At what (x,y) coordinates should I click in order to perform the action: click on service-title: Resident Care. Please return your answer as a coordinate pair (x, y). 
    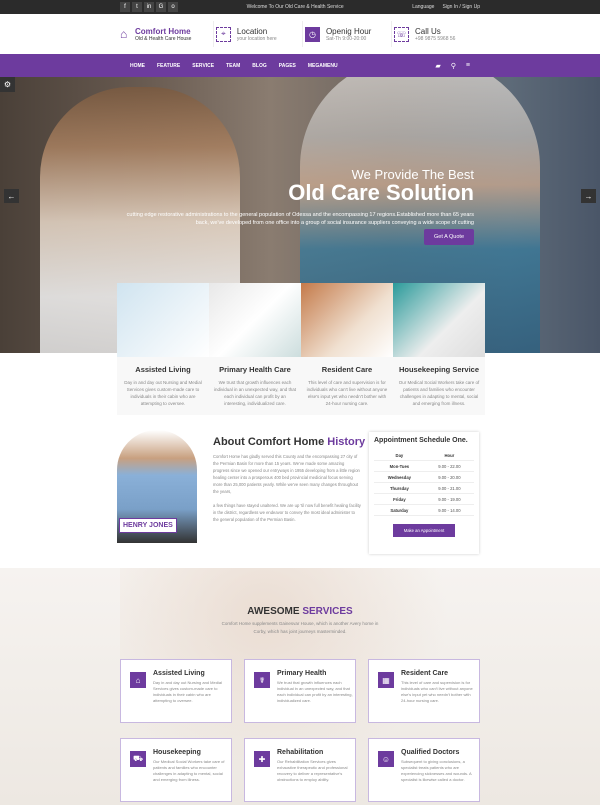
    Looking at the image, I should click on (425, 673).